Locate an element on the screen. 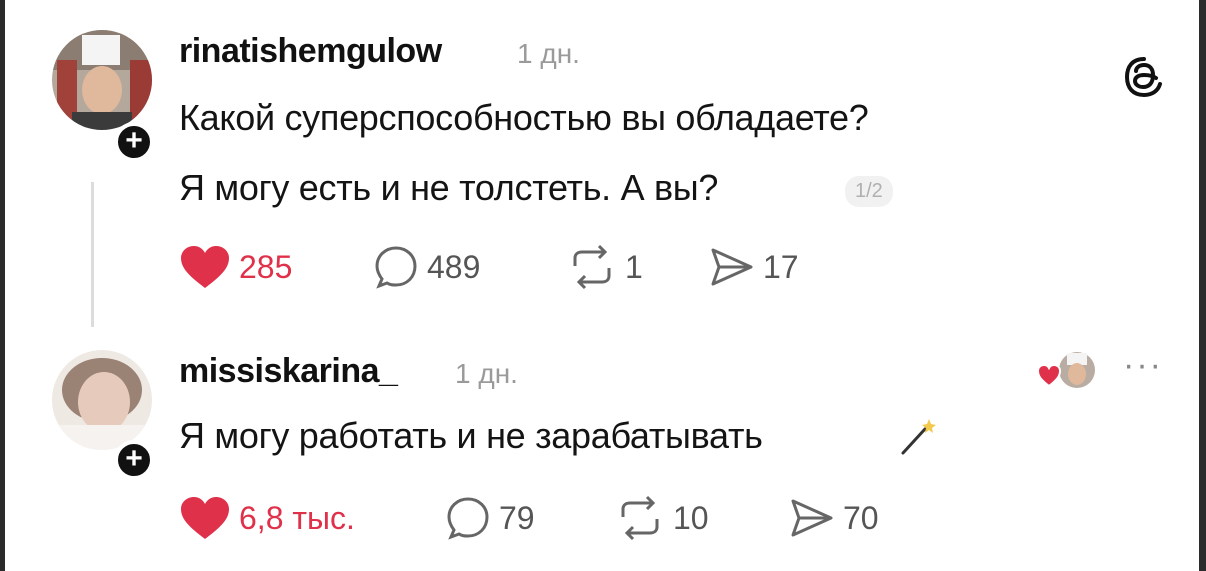 The image size is (1206, 571). thread-connector-line is located at coordinates (92, 254).